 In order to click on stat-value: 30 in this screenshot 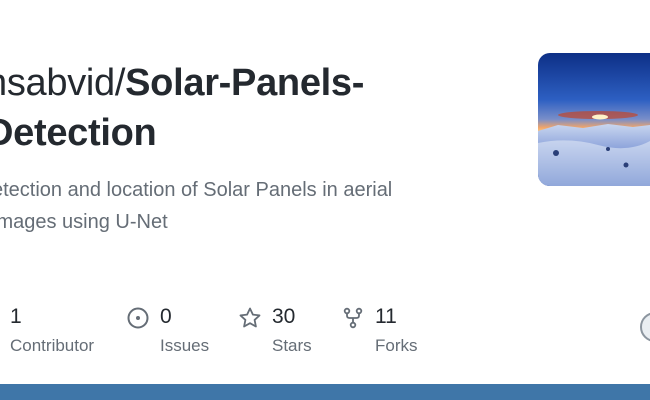, I will do `click(284, 316)`.